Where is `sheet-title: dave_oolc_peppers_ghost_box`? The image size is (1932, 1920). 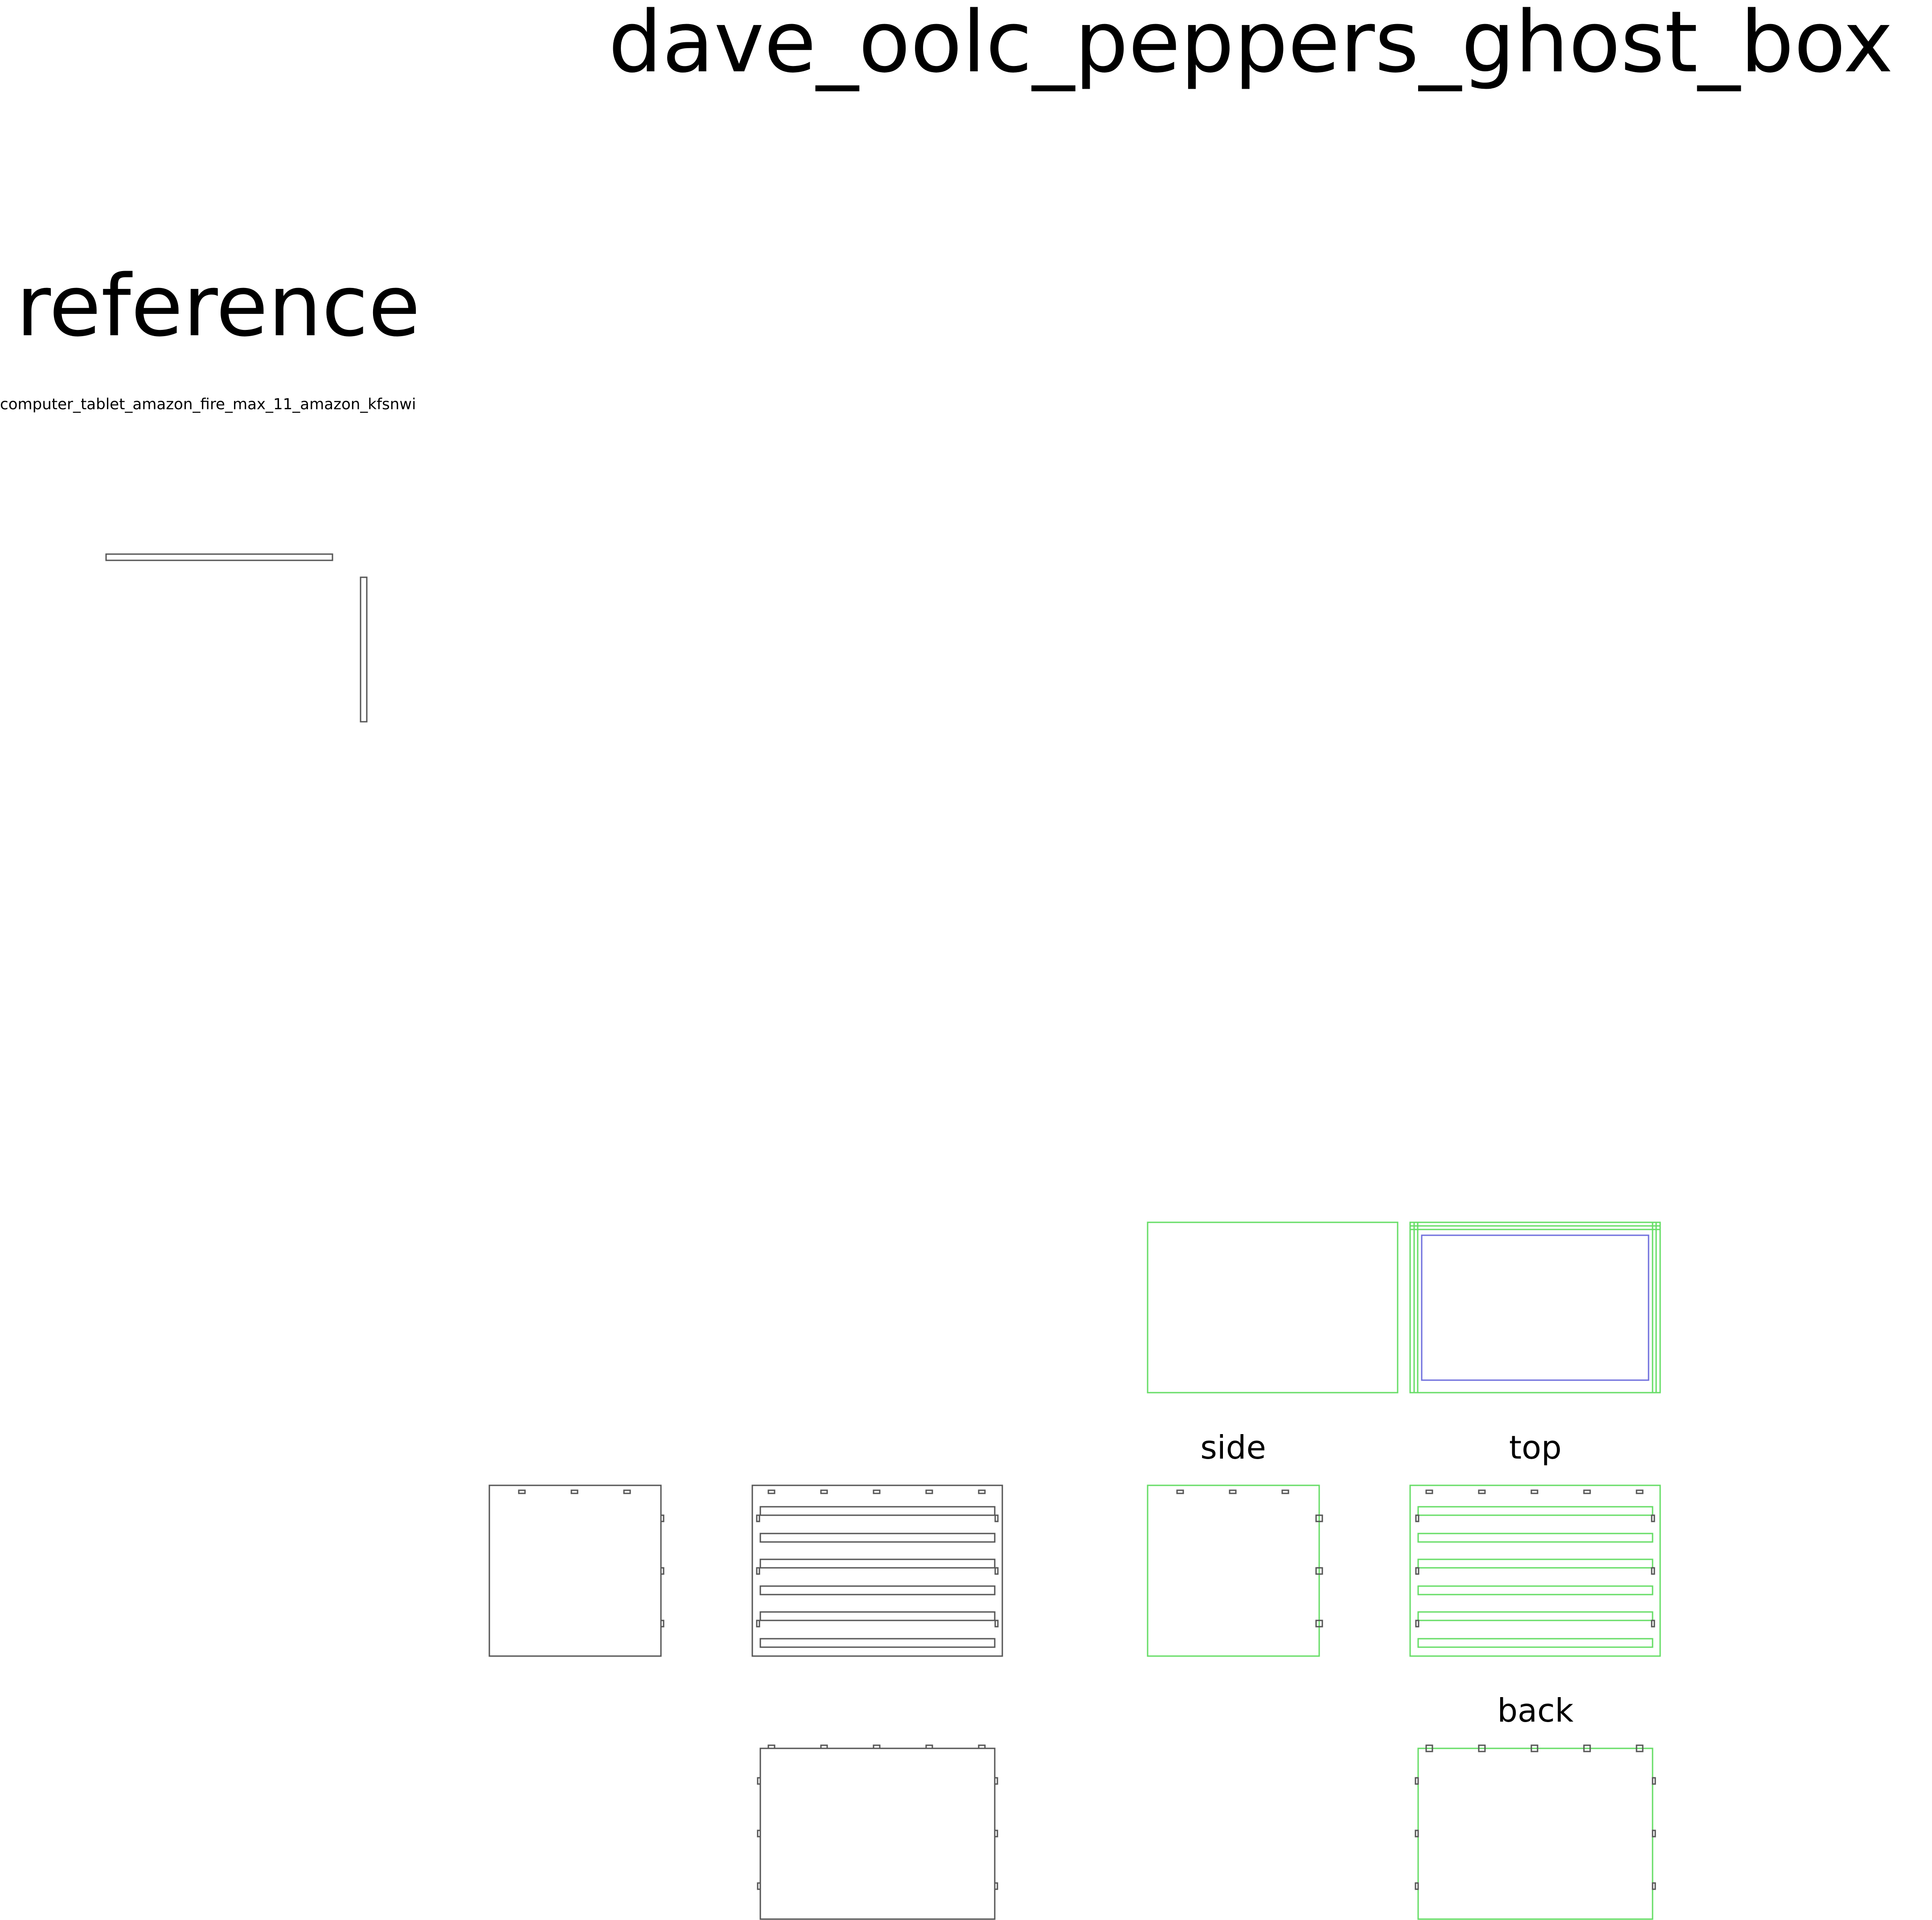 sheet-title: dave_oolc_peppers_ghost_box is located at coordinates (1250, 45).